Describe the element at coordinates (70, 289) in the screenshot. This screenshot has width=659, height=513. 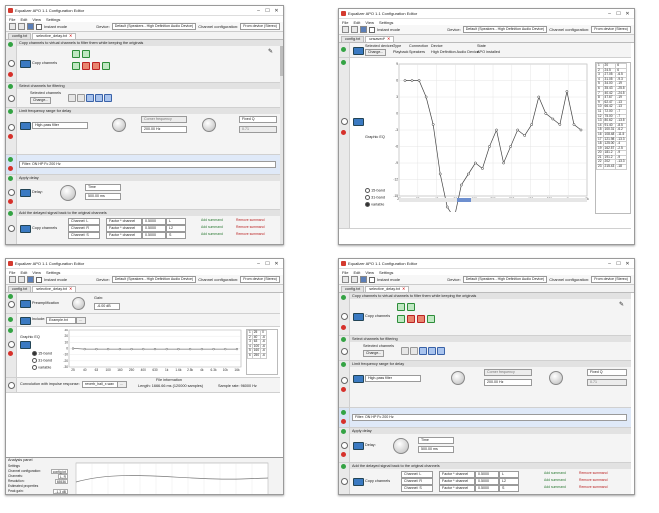
I see `close-tab-icon: ✕` at that location.